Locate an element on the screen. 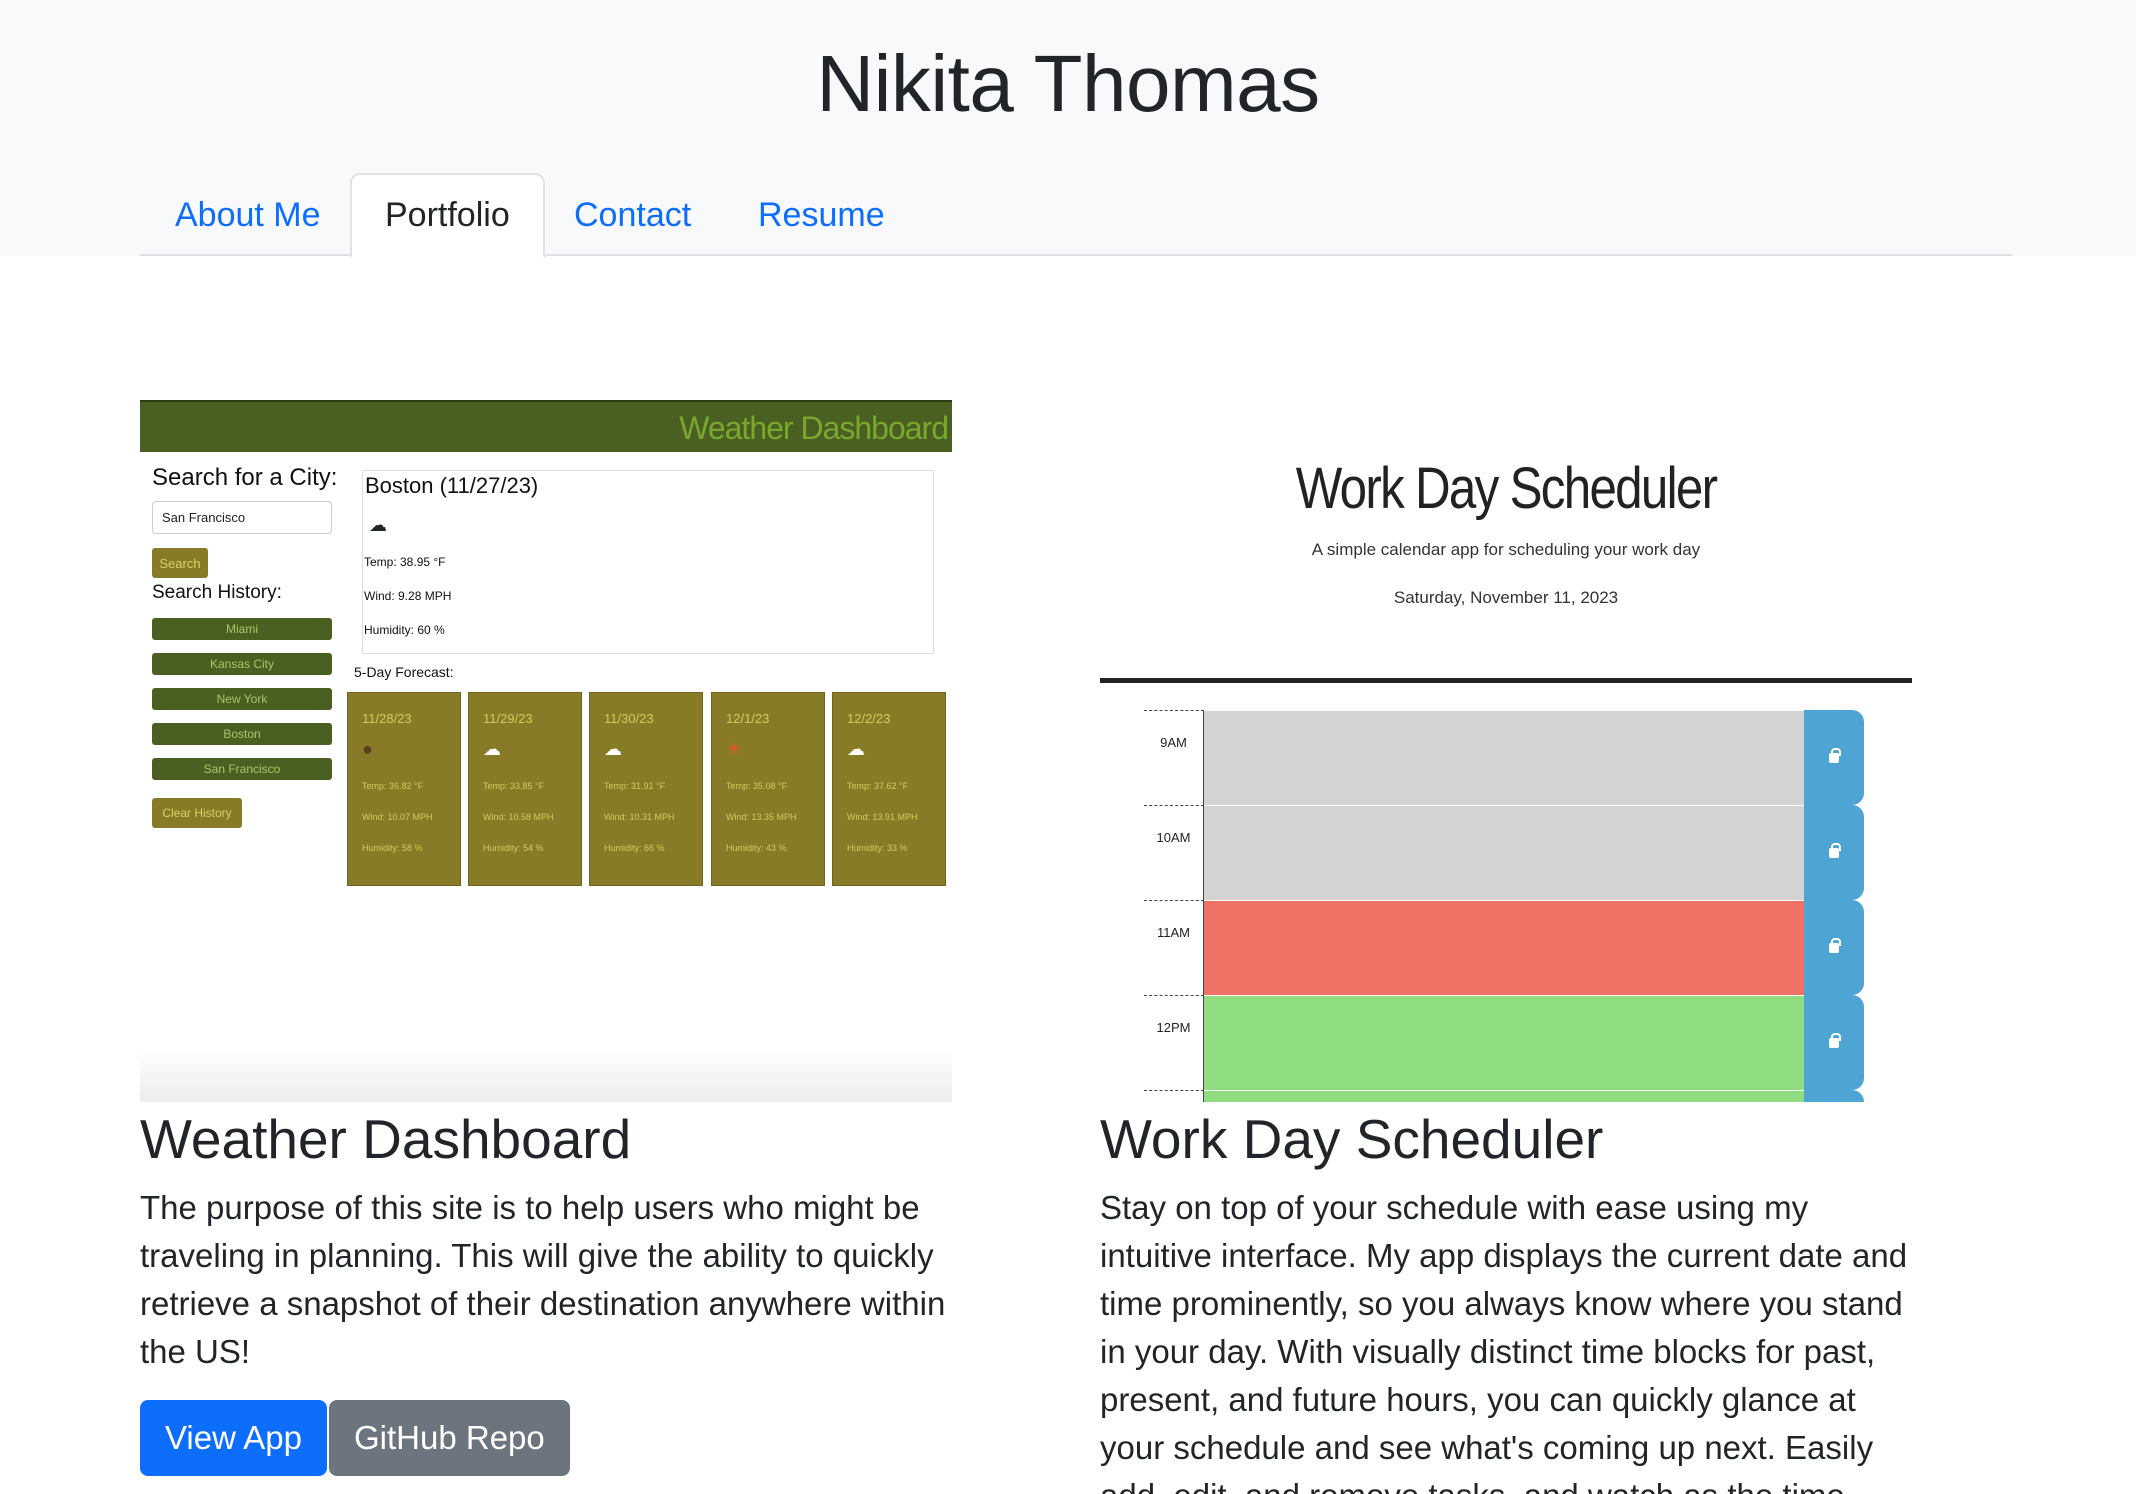 The width and height of the screenshot is (2136, 1494). forecast-temp: Temp: 36.82 °F is located at coordinates (393, 786).